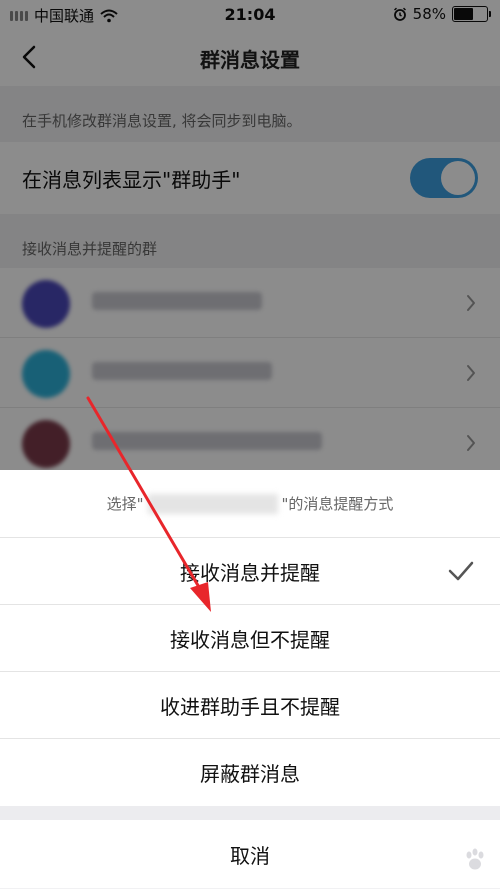  I want to click on option-receive-no-notify: 接收消息但不提醒, so click(250, 638).